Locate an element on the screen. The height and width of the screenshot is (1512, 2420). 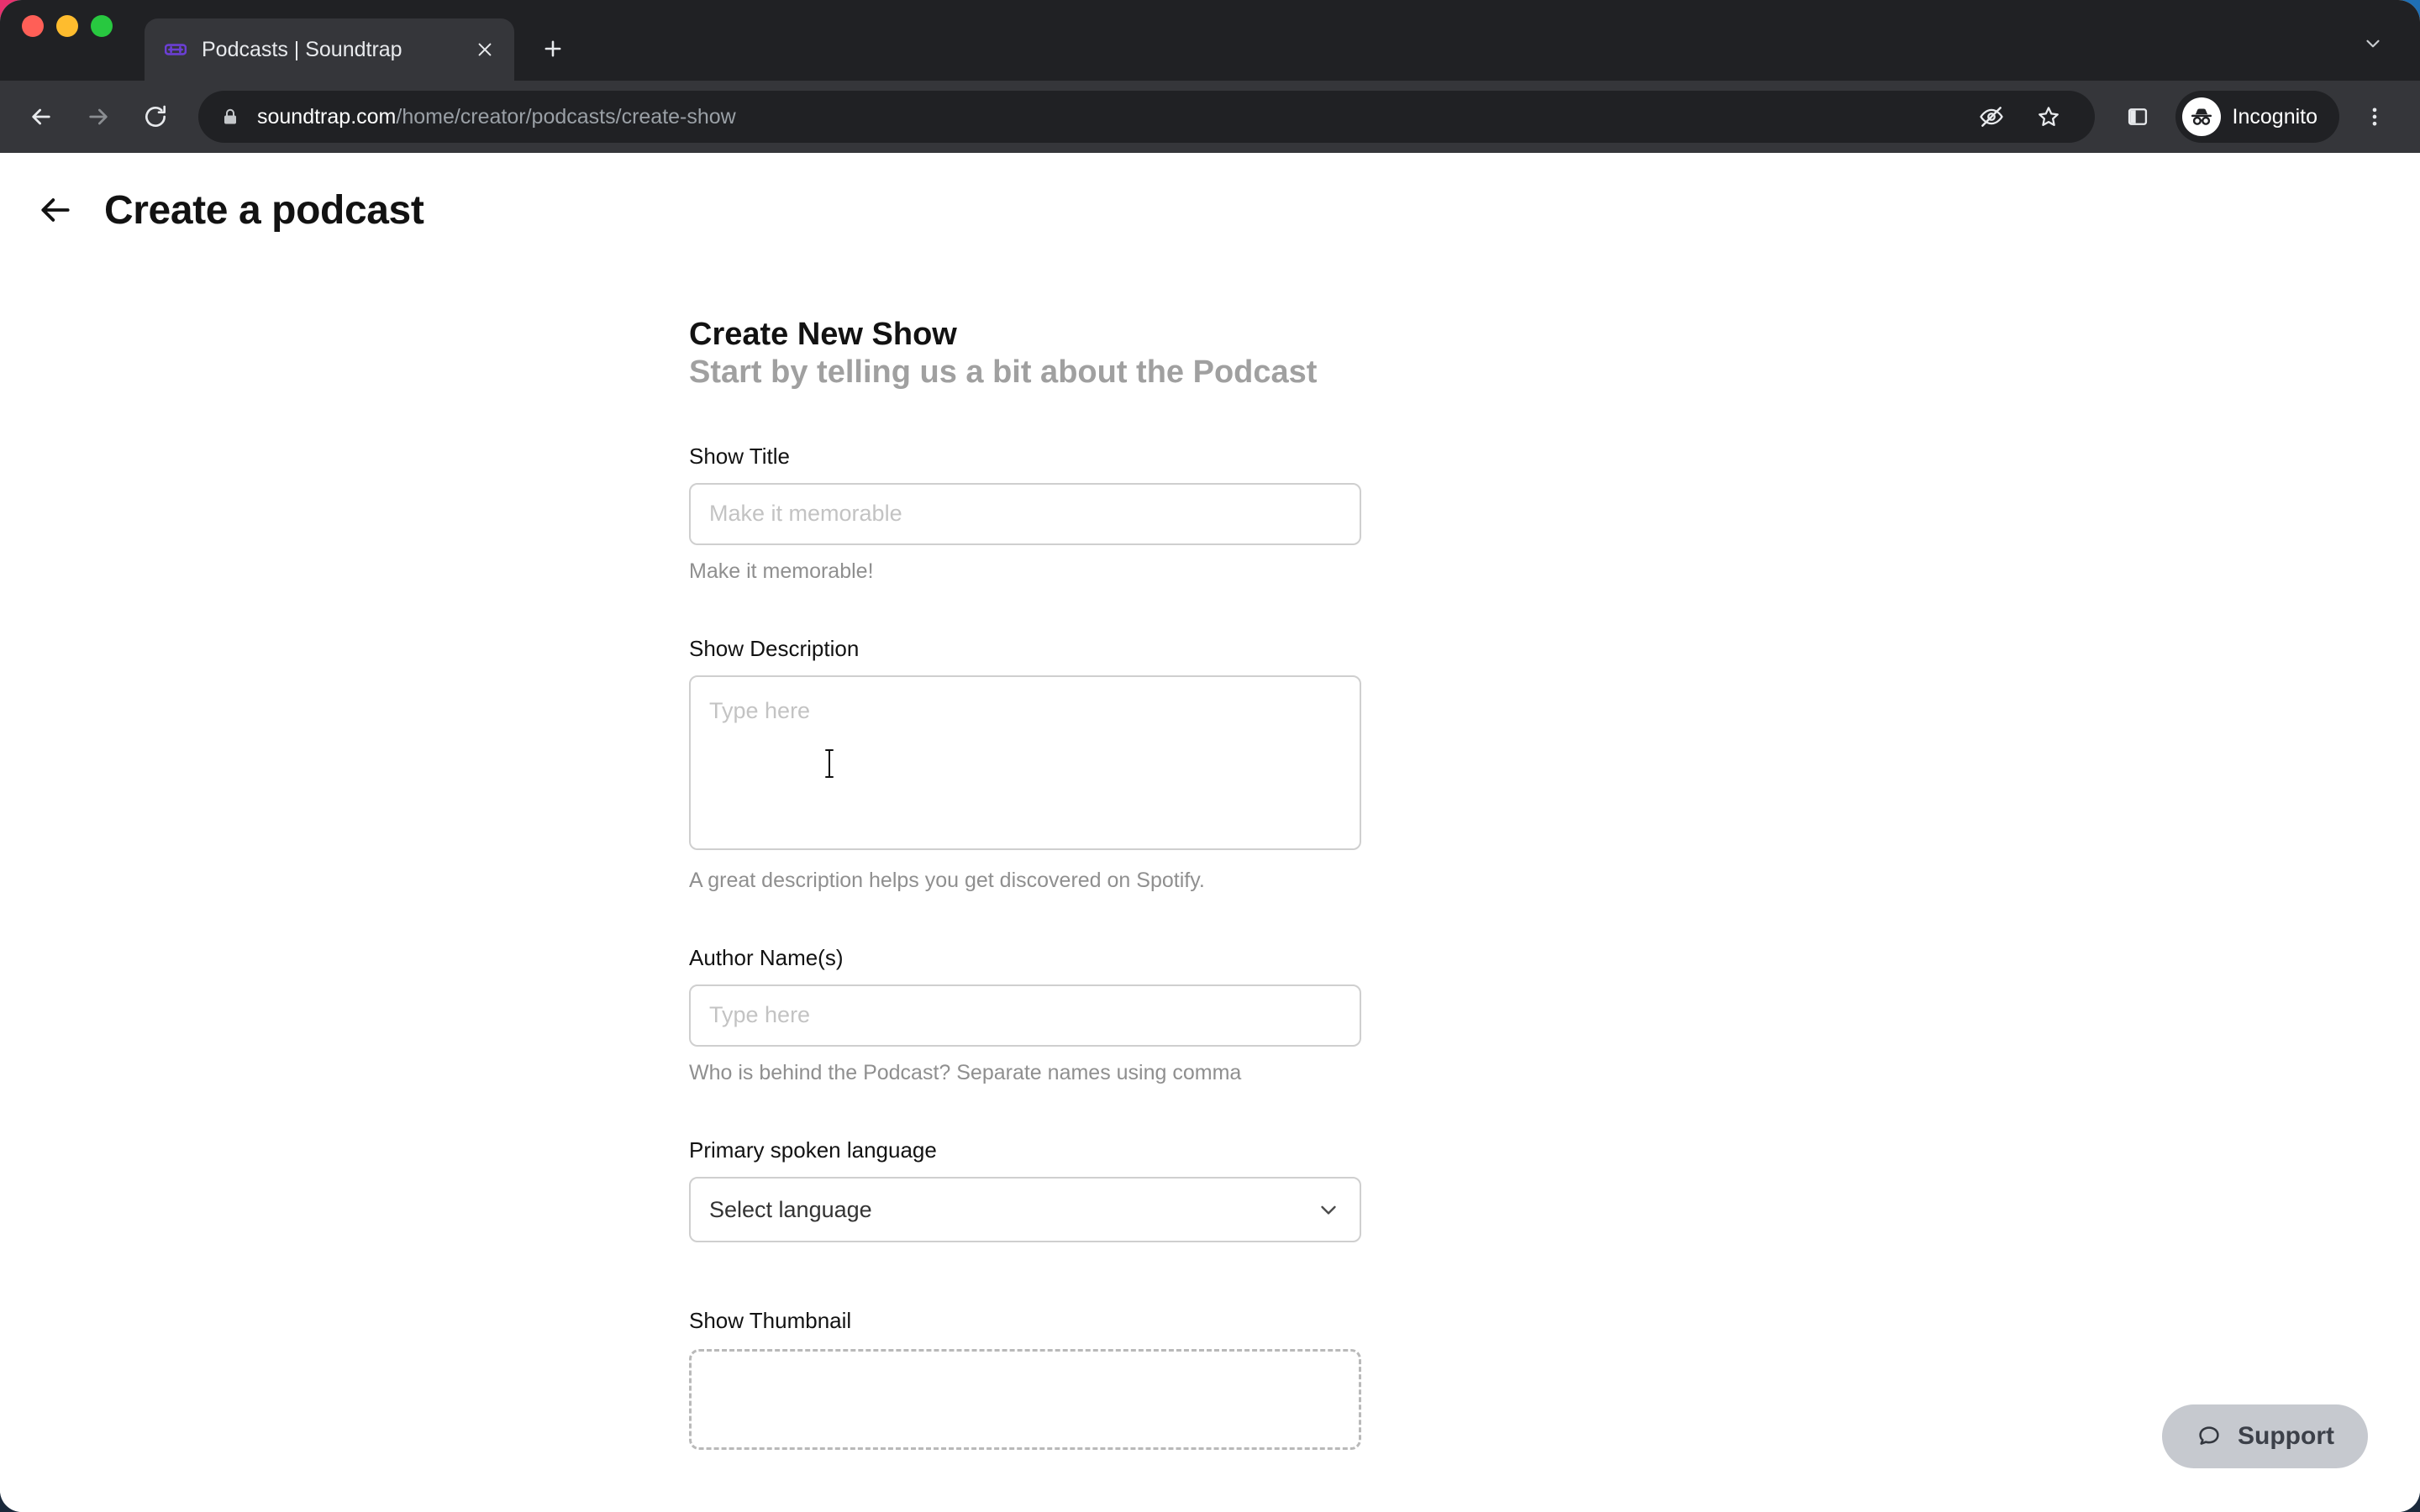
lock-icon is located at coordinates (230, 117).